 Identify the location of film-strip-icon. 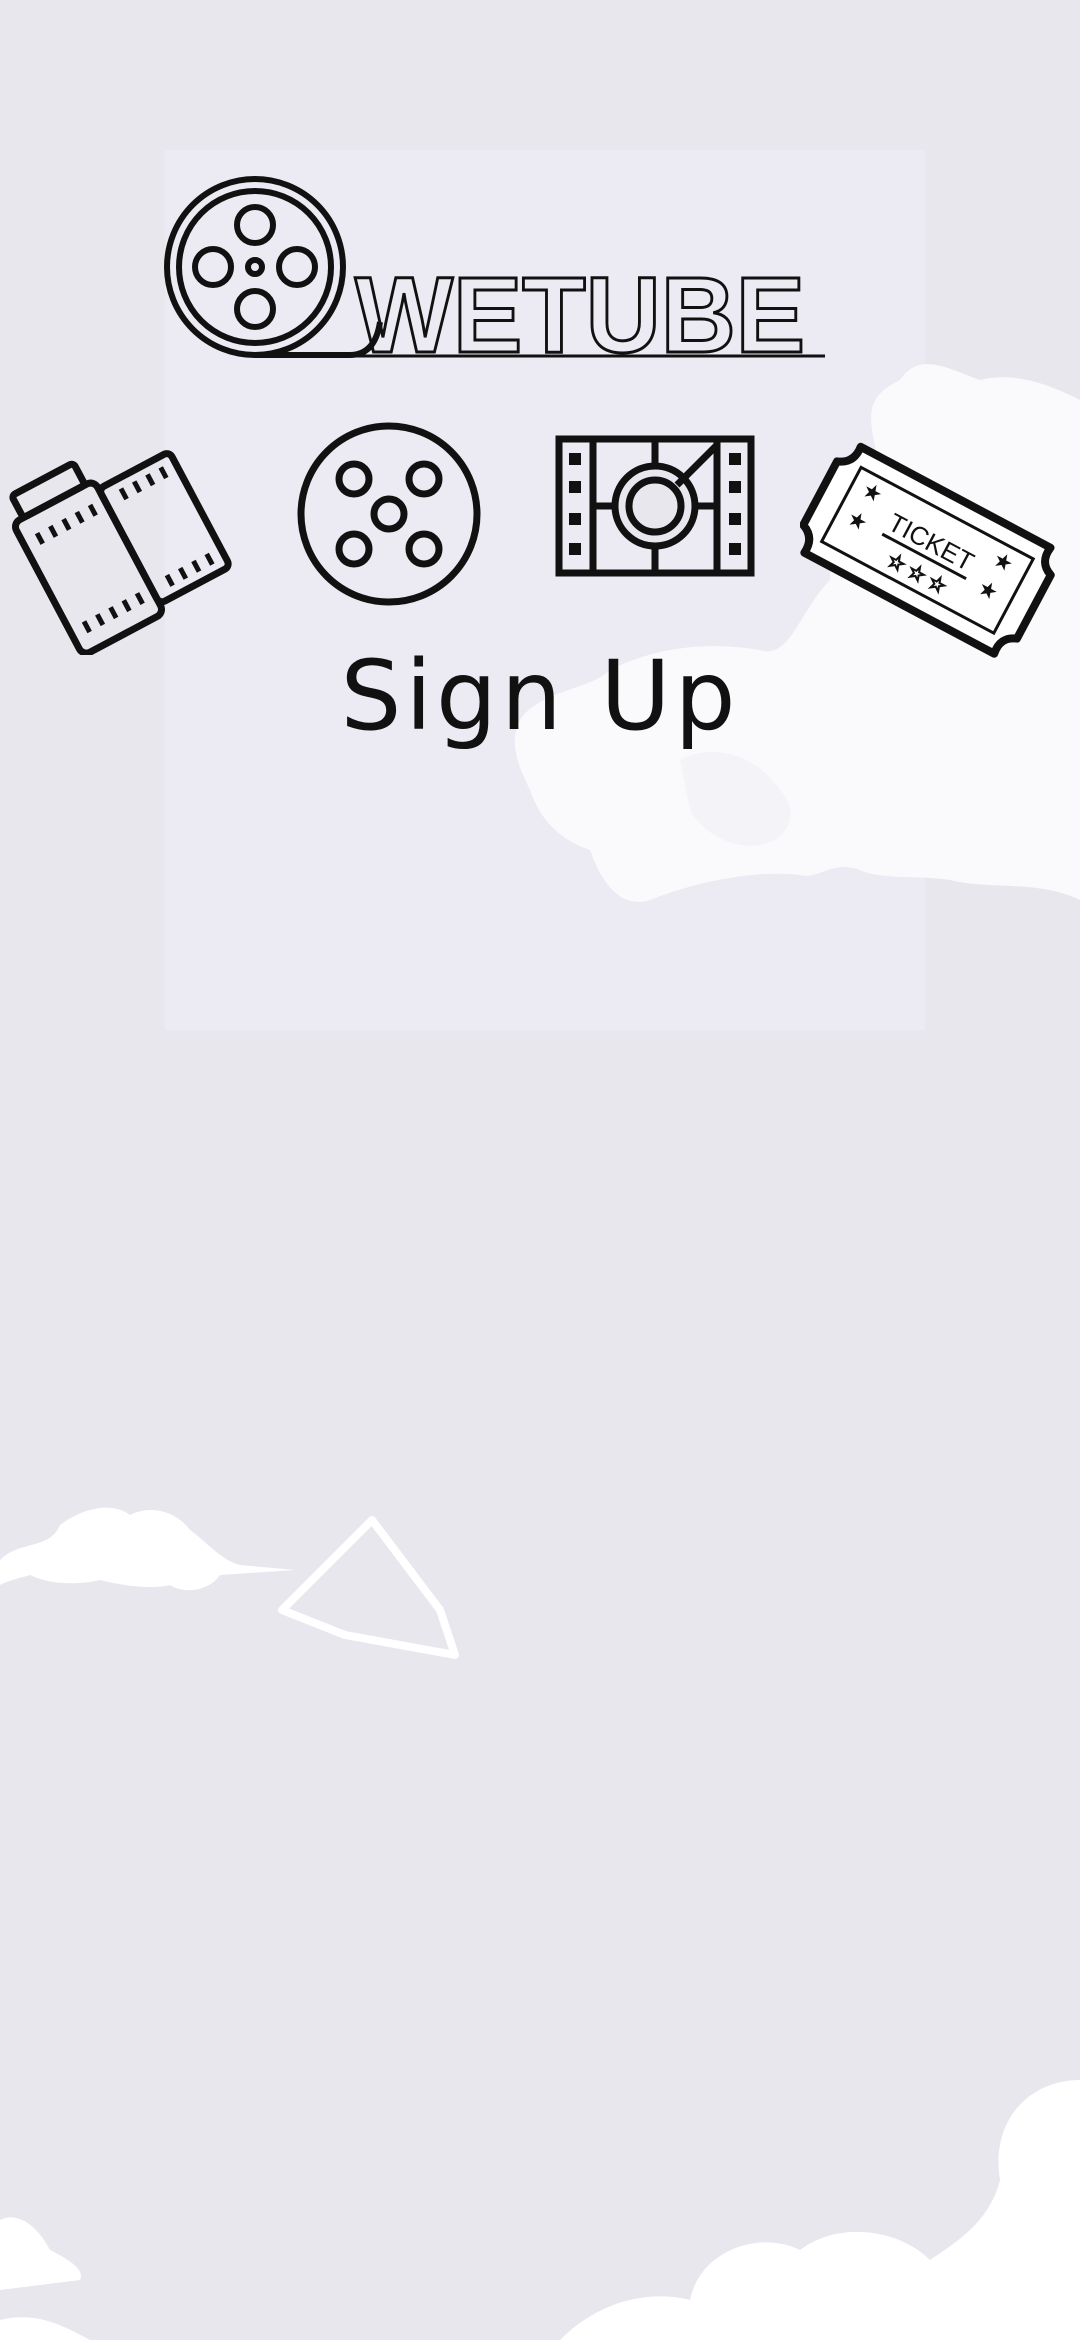
(655, 506).